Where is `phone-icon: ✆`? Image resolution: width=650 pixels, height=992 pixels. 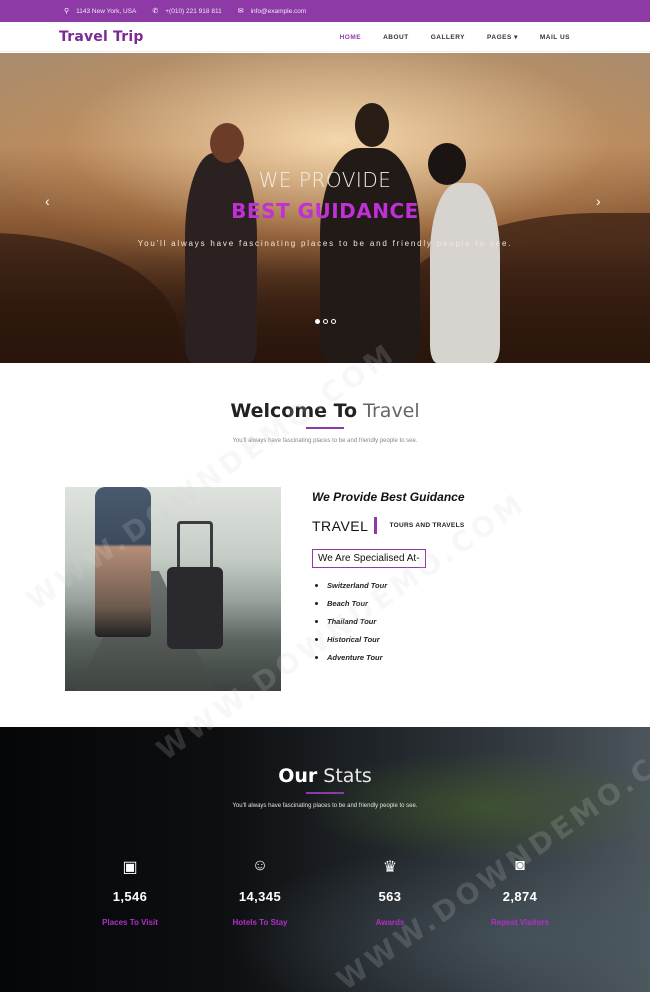 phone-icon: ✆ is located at coordinates (155, 11).